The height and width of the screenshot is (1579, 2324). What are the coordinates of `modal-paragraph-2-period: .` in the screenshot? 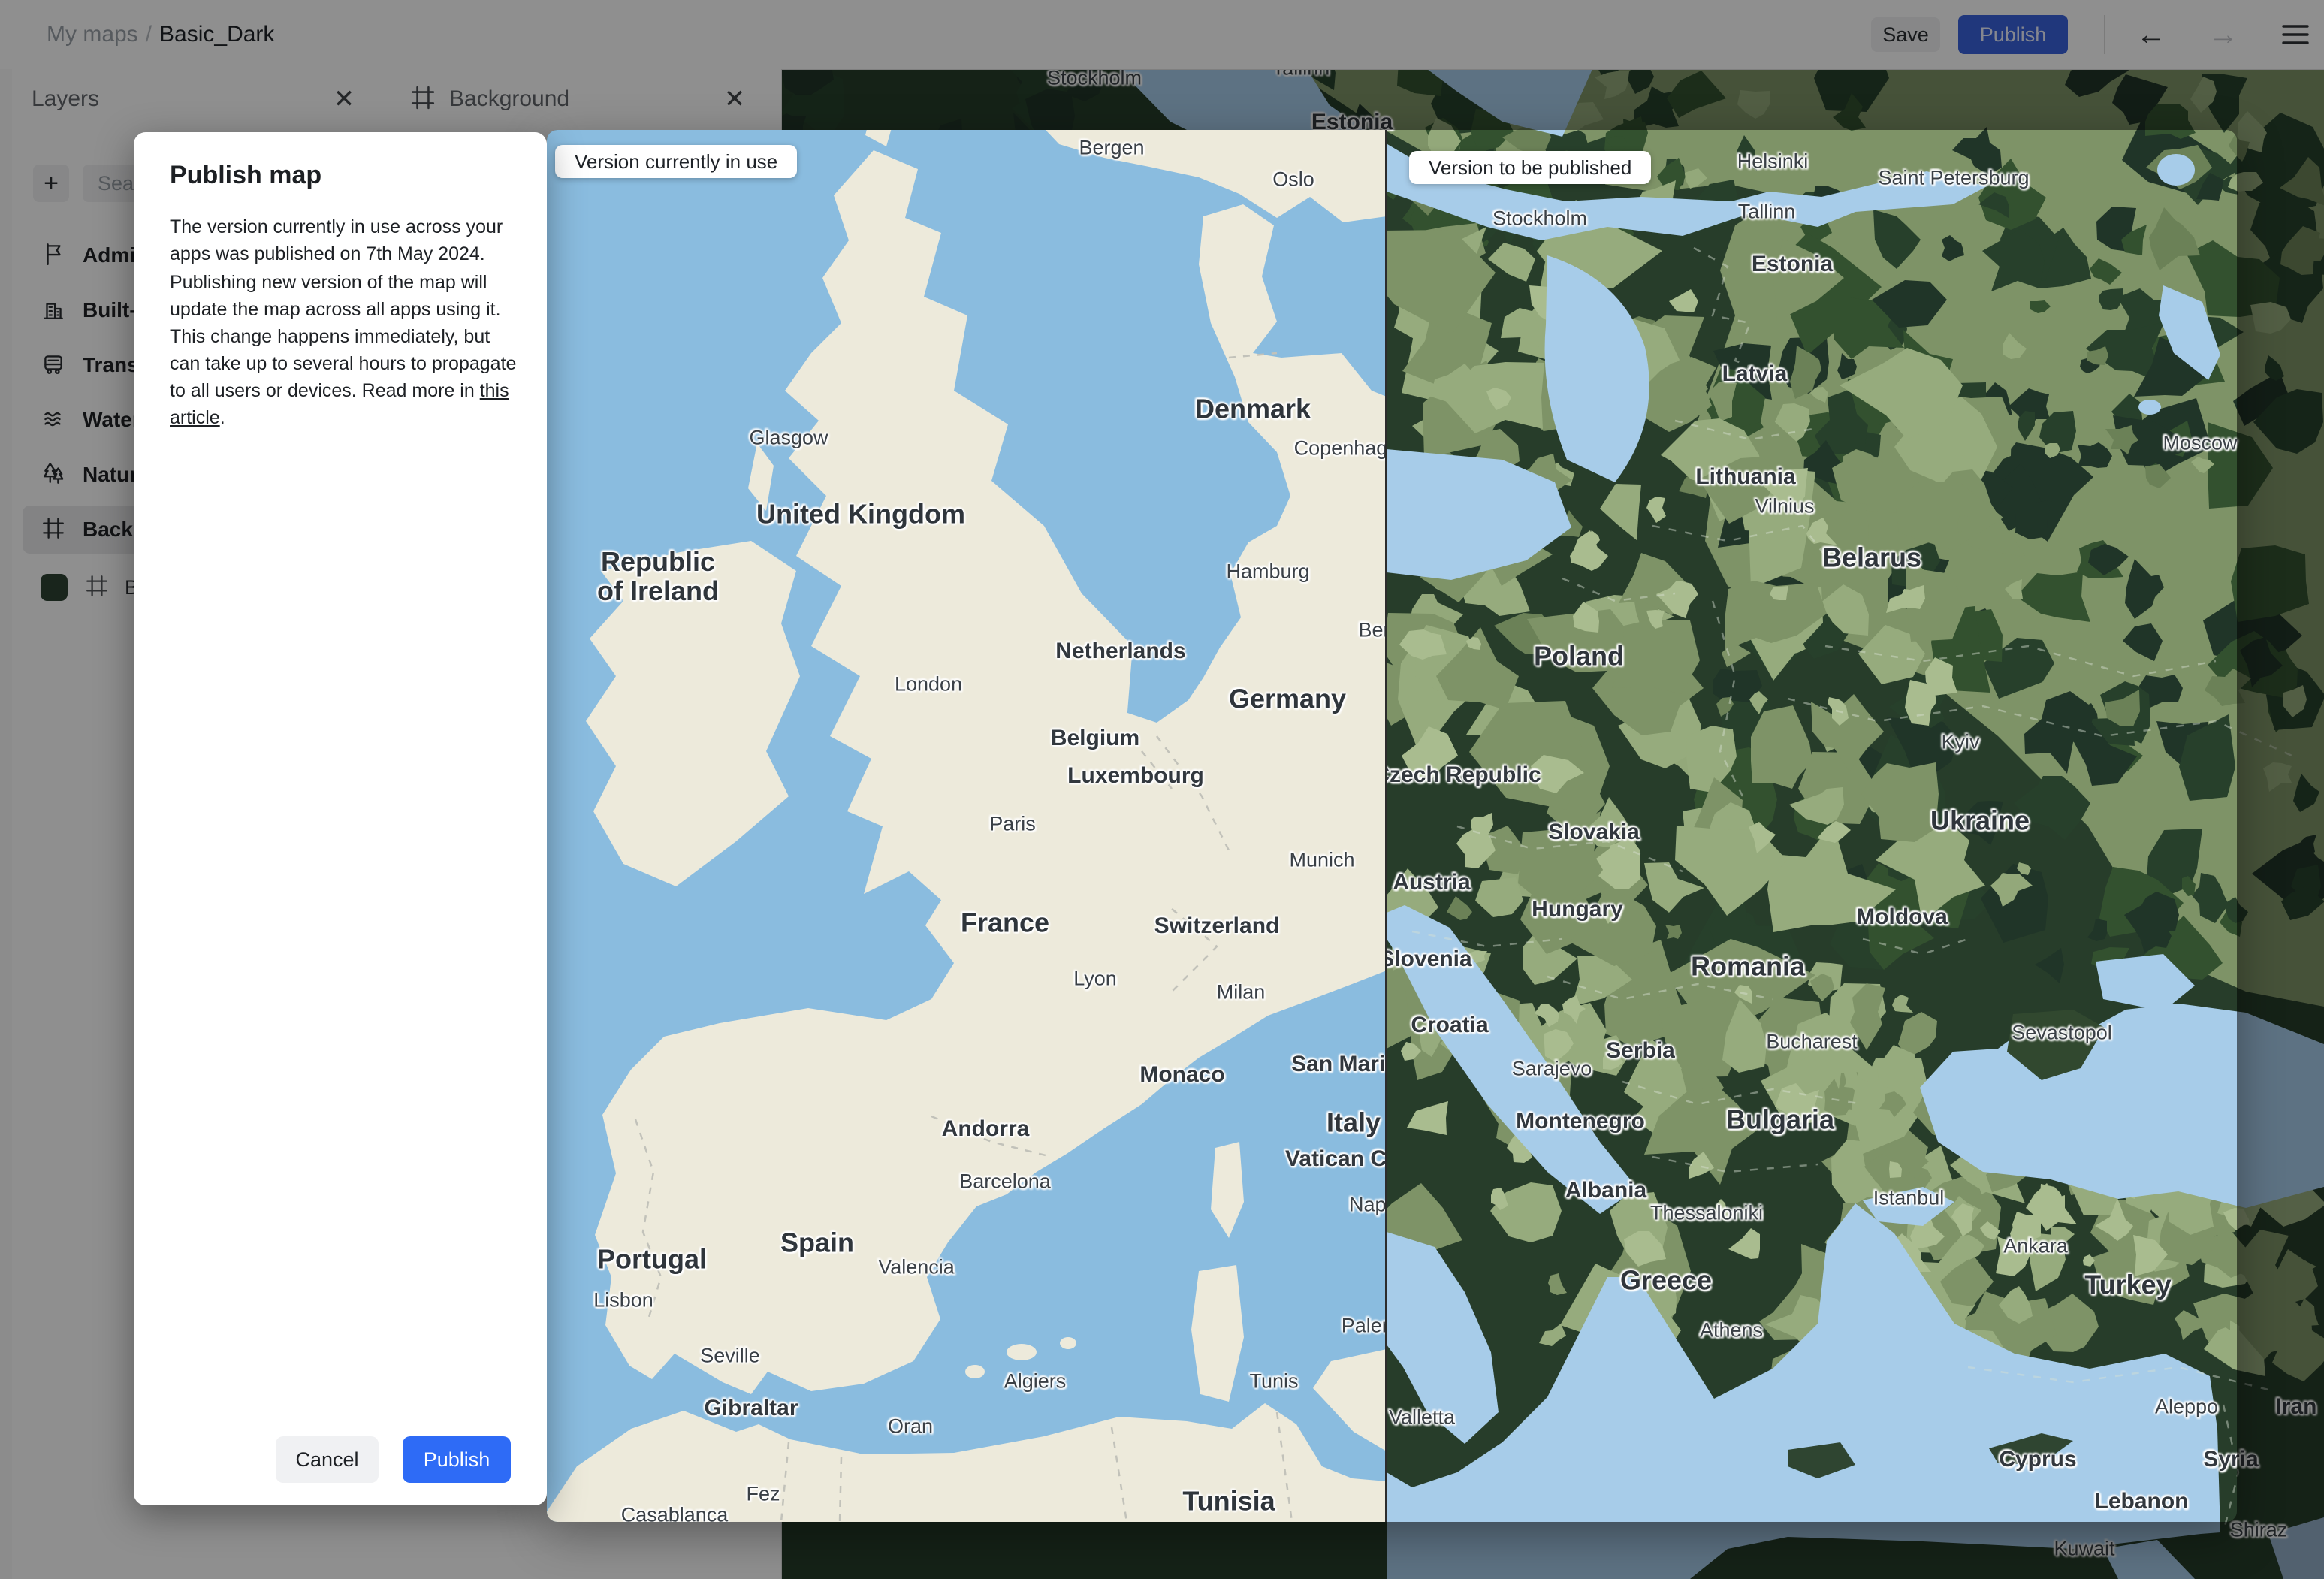 It's located at (222, 418).